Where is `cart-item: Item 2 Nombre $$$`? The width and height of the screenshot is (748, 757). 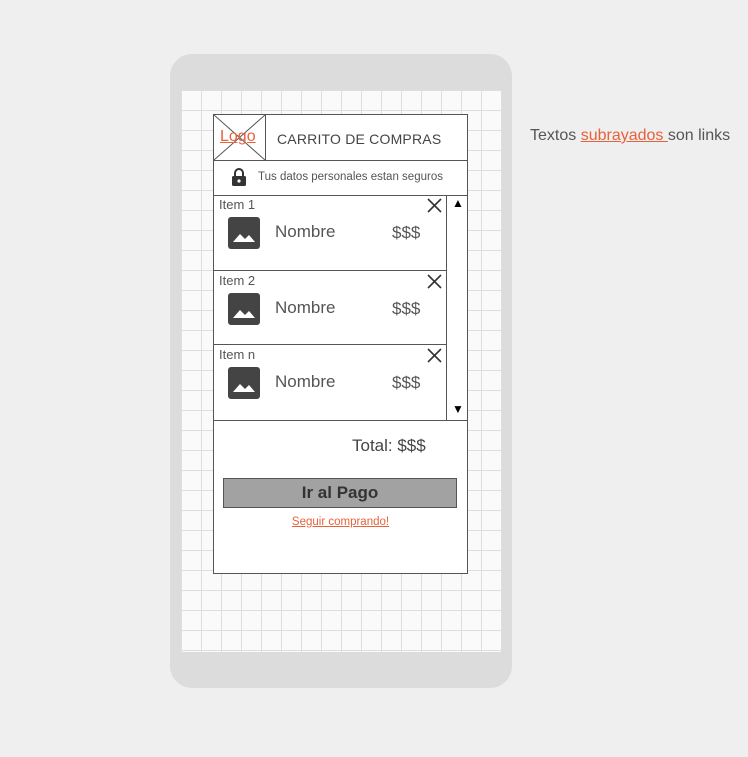 cart-item: Item 2 Nombre $$$ is located at coordinates (330, 308).